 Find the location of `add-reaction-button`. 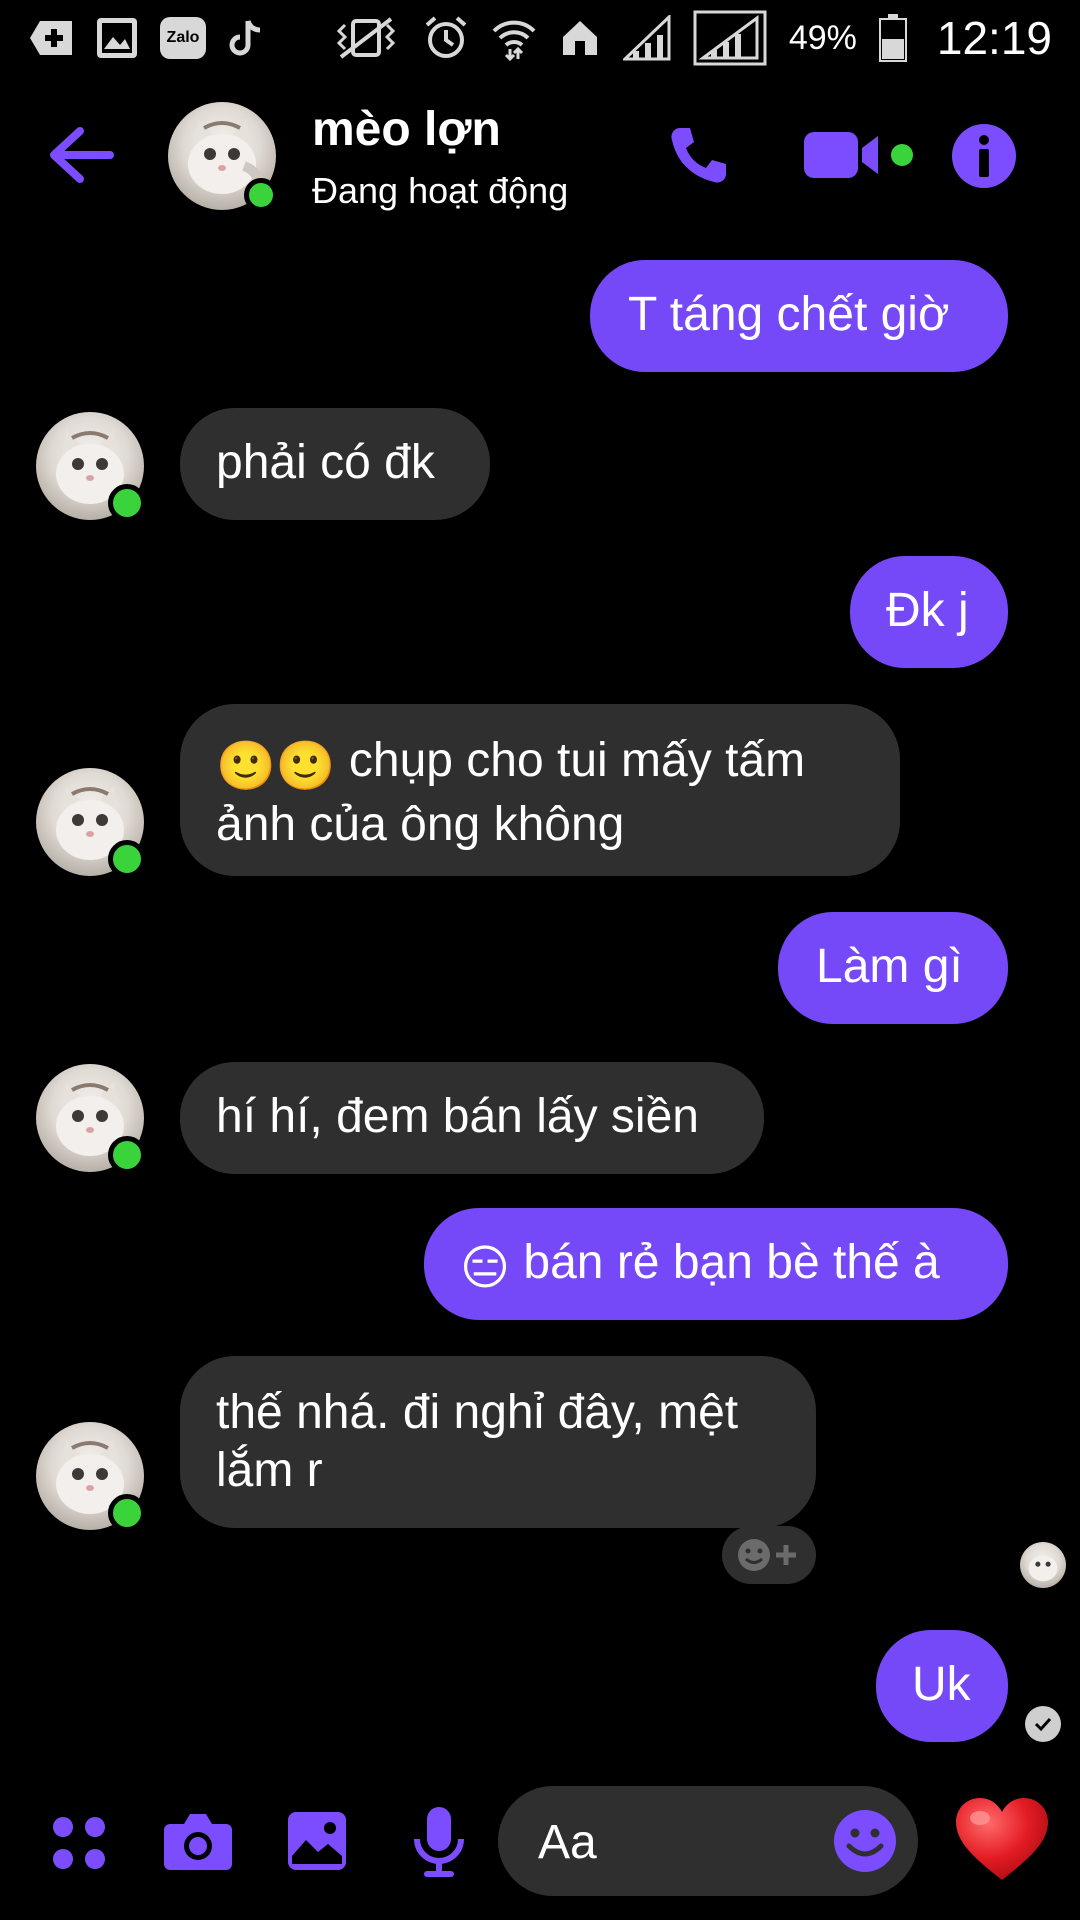

add-reaction-button is located at coordinates (769, 1555).